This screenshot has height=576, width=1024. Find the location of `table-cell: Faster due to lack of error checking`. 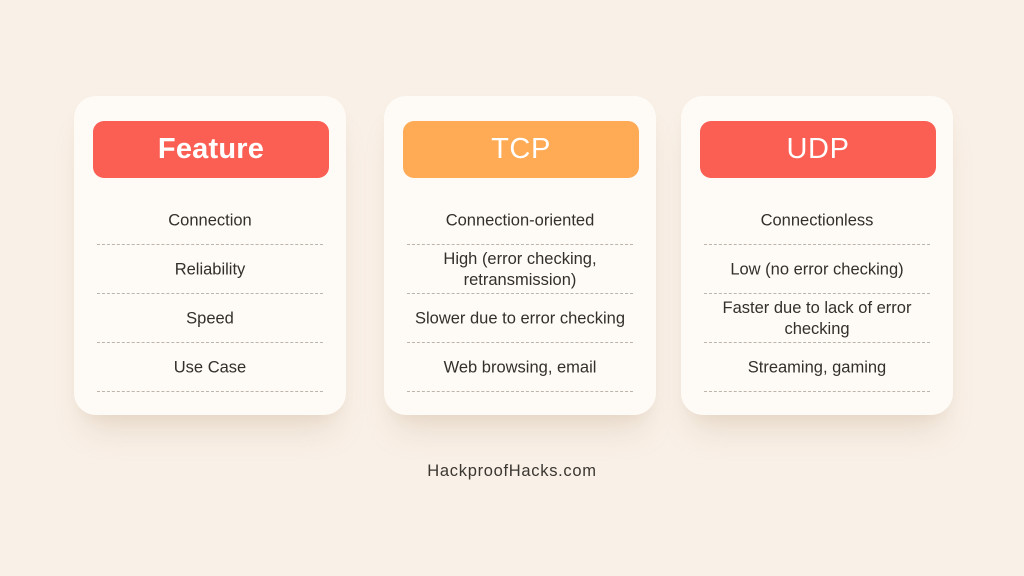

table-cell: Faster due to lack of error checking is located at coordinates (817, 318).